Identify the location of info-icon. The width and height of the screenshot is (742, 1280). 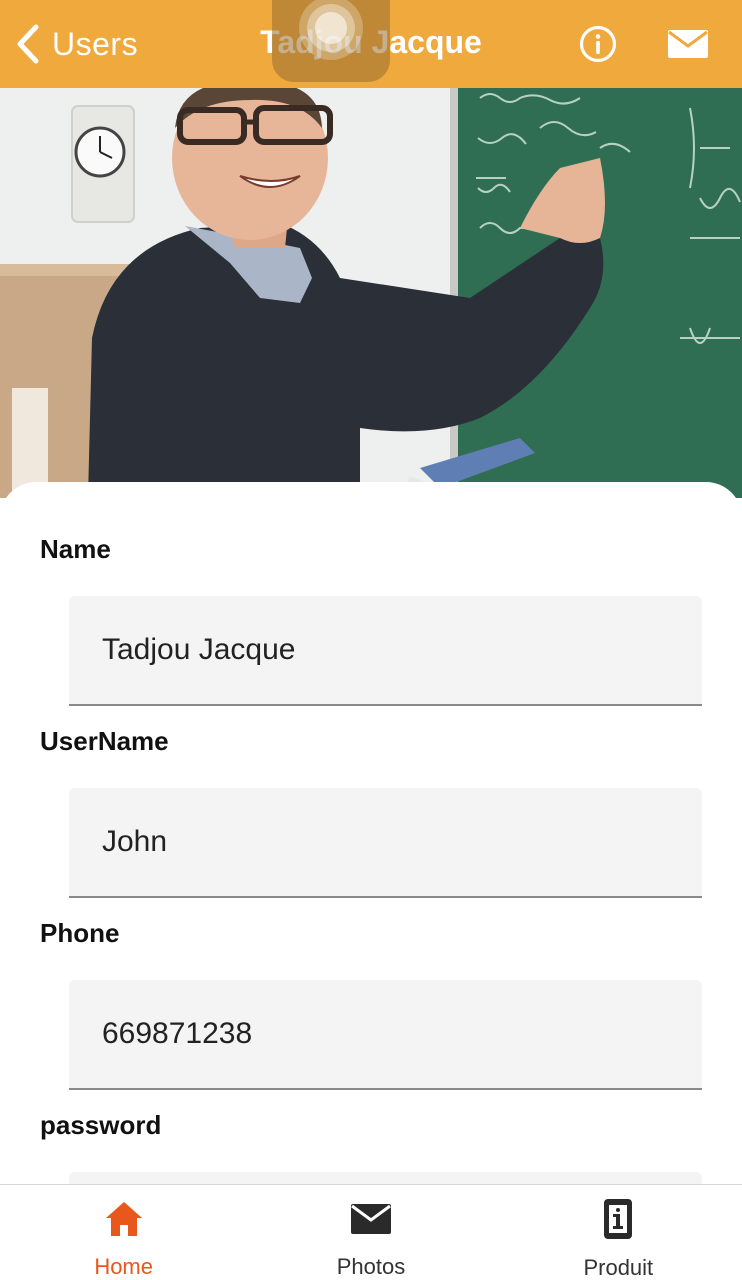
(598, 44).